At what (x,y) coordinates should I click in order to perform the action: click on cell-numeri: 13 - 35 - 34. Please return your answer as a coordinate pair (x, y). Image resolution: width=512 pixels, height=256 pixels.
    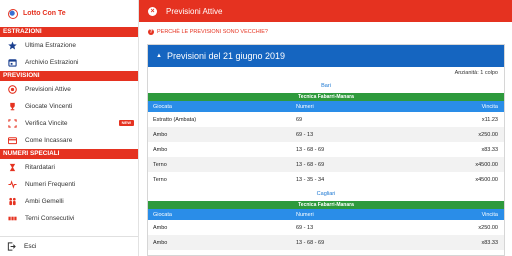
    Looking at the image, I should click on (310, 179).